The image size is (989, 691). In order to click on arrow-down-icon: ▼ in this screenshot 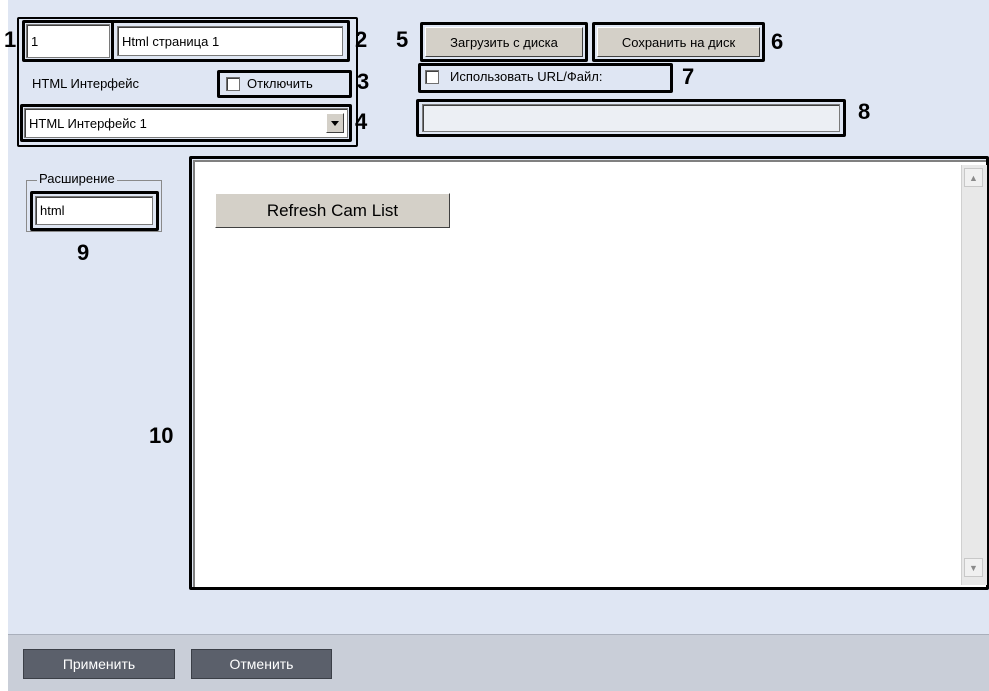, I will do `click(973, 567)`.